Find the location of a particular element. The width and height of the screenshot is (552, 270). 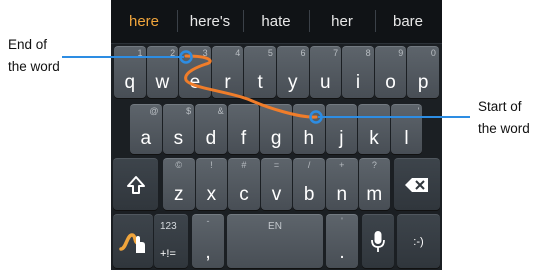

key-hint: & is located at coordinates (220, 111).